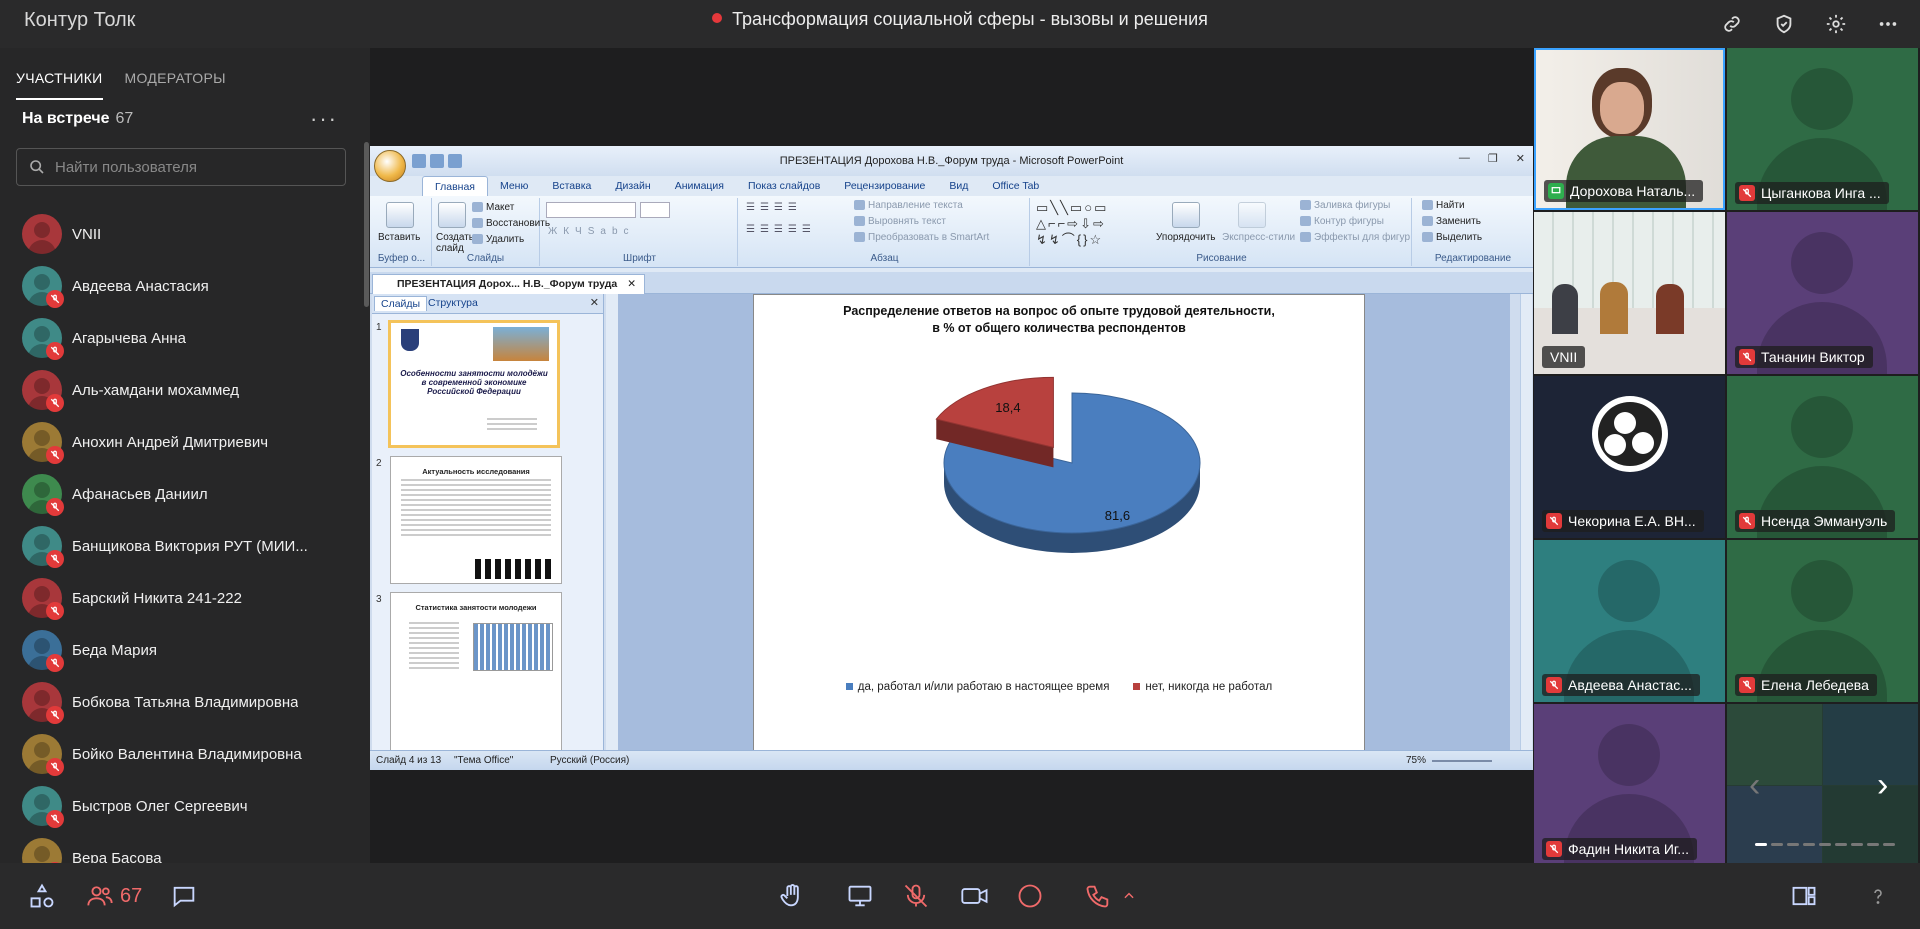  Describe the element at coordinates (1015, 186) in the screenshot. I see `ribbon-tab: Office Tab` at that location.